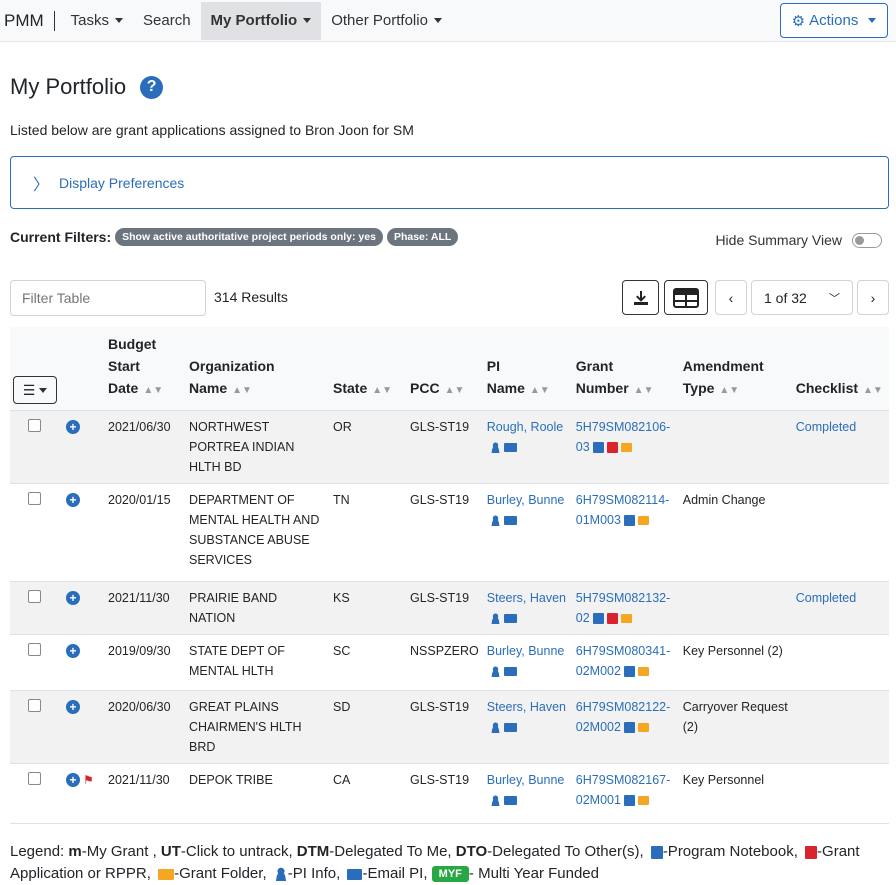  I want to click on gear-icon: ⚙, so click(798, 21).